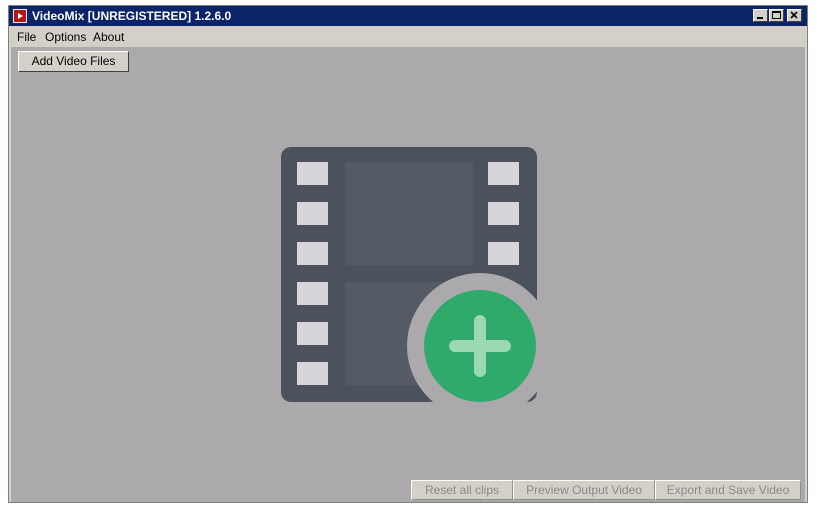  I want to click on window-title: VideoMix [UNREGISTERED] 1.2.6.0, so click(132, 16).